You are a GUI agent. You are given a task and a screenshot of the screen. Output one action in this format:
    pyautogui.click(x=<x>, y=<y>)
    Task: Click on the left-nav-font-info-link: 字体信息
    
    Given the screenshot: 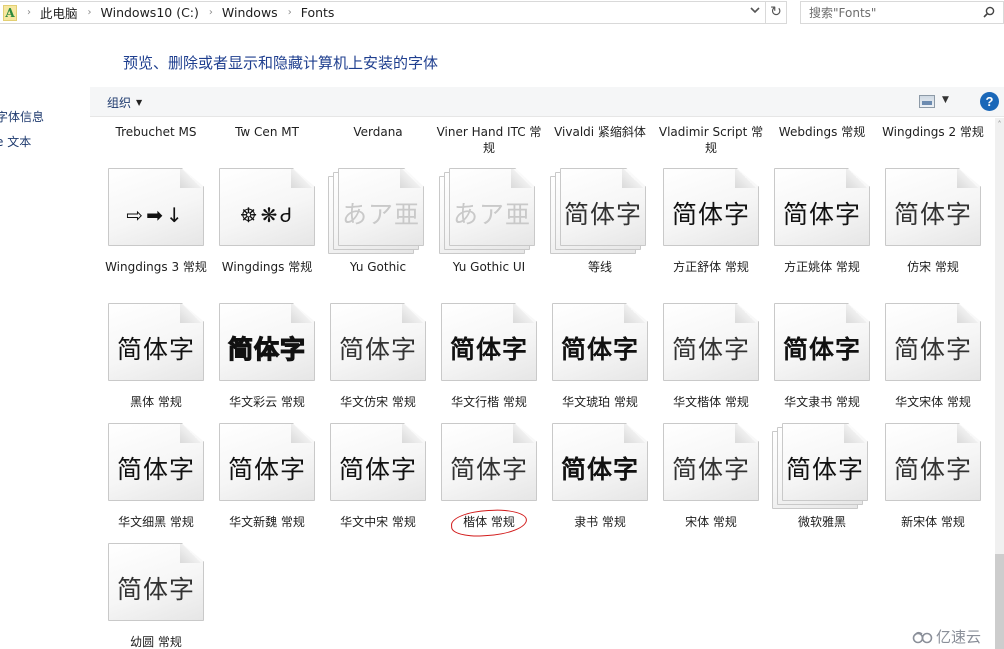 What is the action you would take?
    pyautogui.click(x=22, y=116)
    